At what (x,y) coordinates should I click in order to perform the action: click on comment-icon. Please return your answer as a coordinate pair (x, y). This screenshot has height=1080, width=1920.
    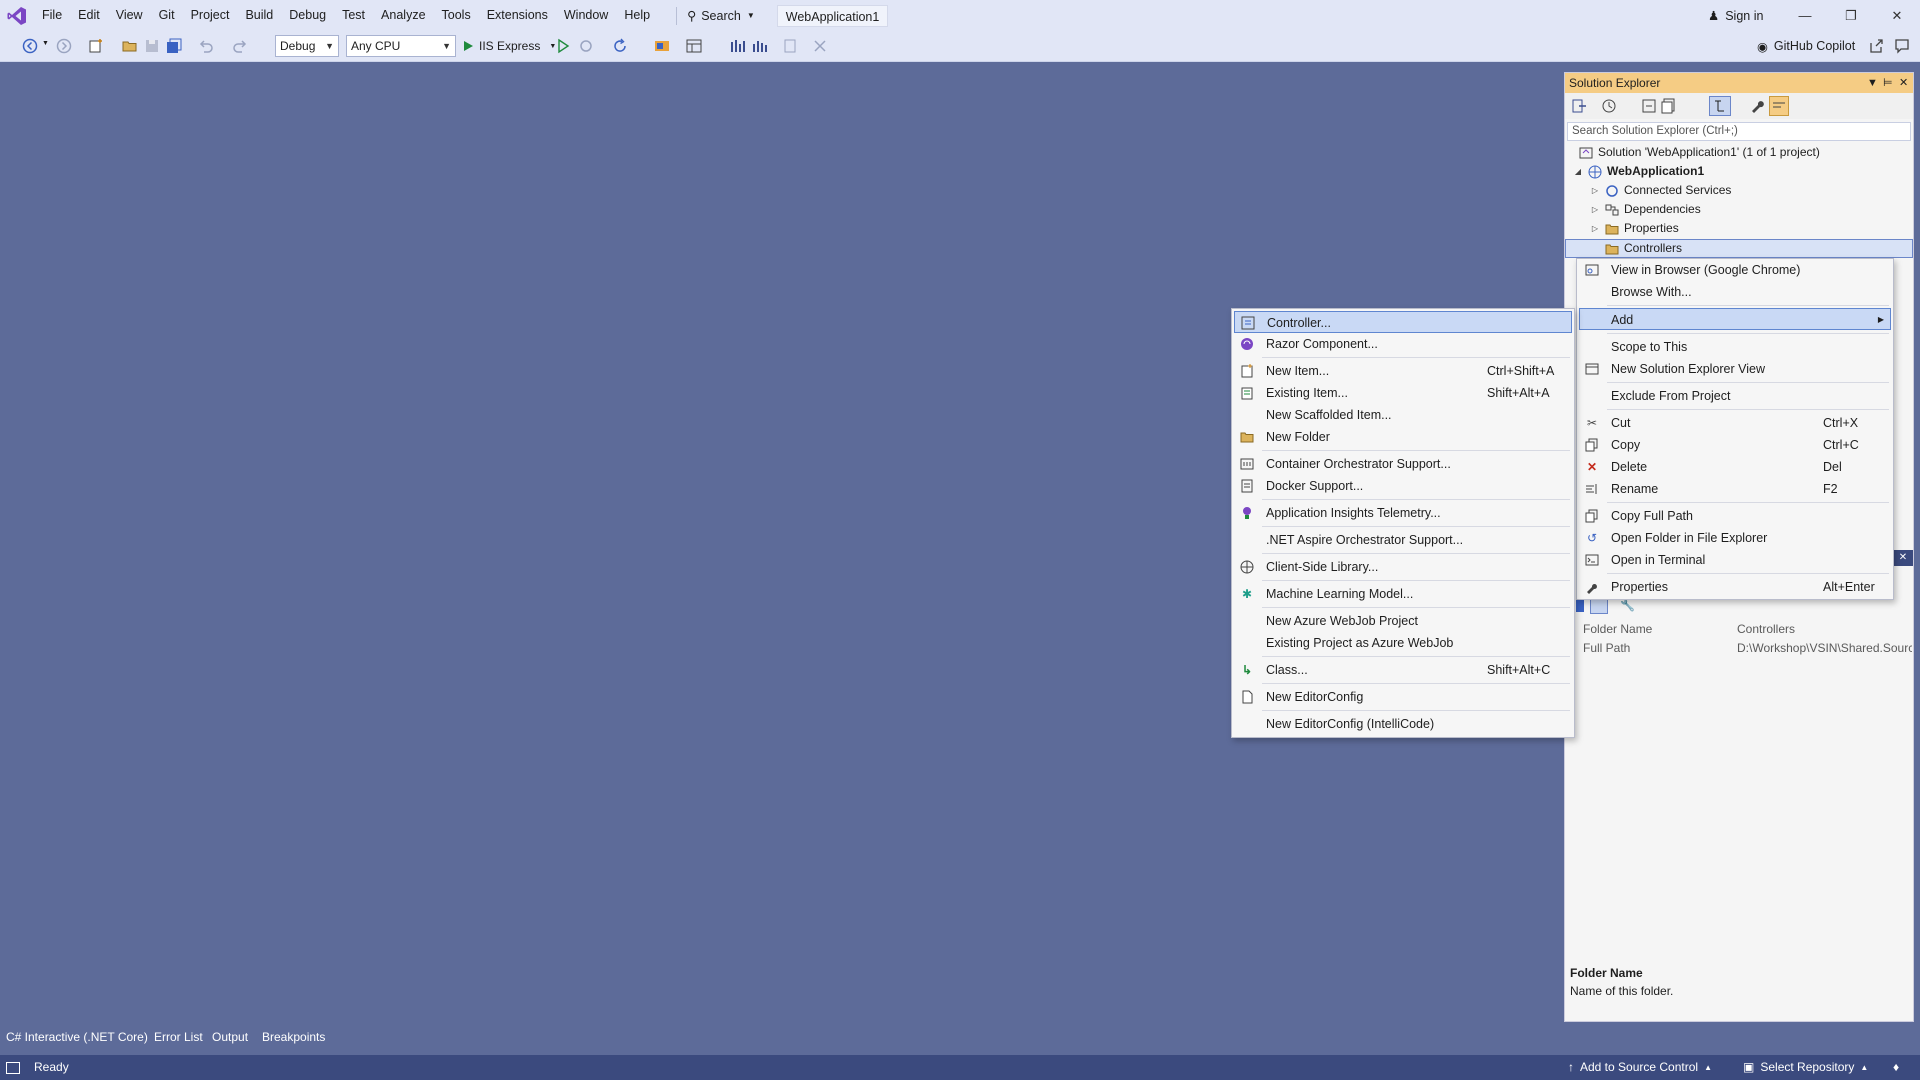
    Looking at the image, I should click on (790, 46).